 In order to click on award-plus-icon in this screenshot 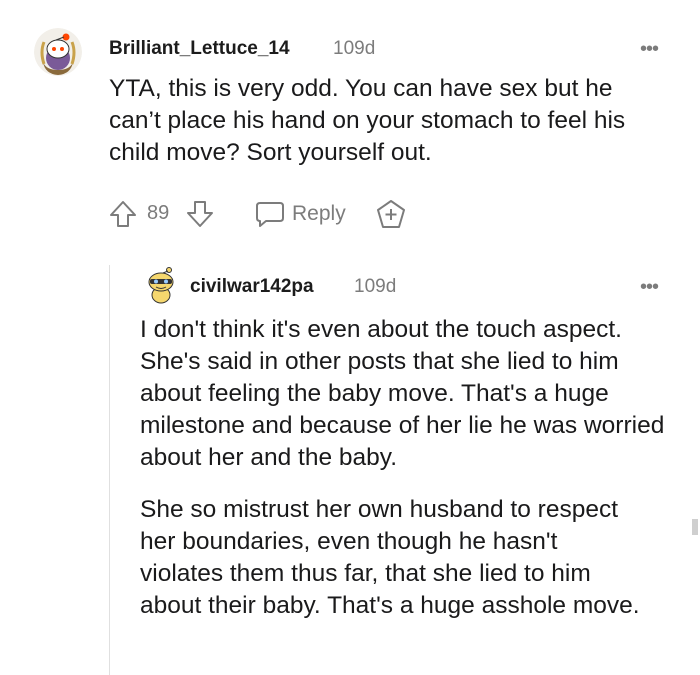, I will do `click(391, 214)`.